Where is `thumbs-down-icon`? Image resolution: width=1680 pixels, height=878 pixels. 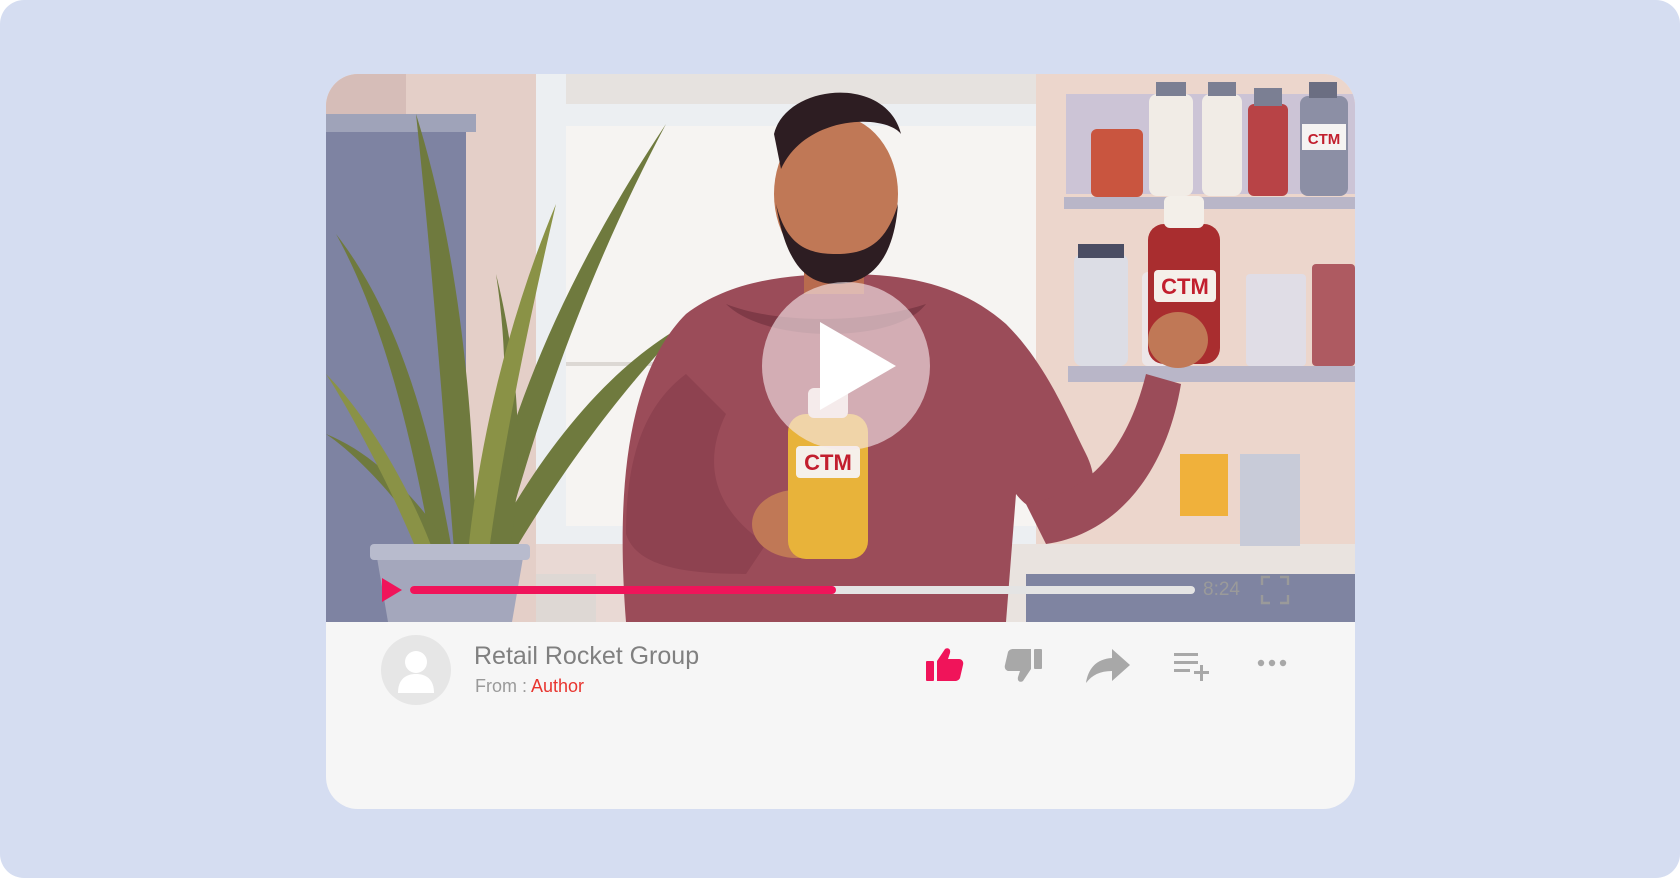
thumbs-down-icon is located at coordinates (1023, 665).